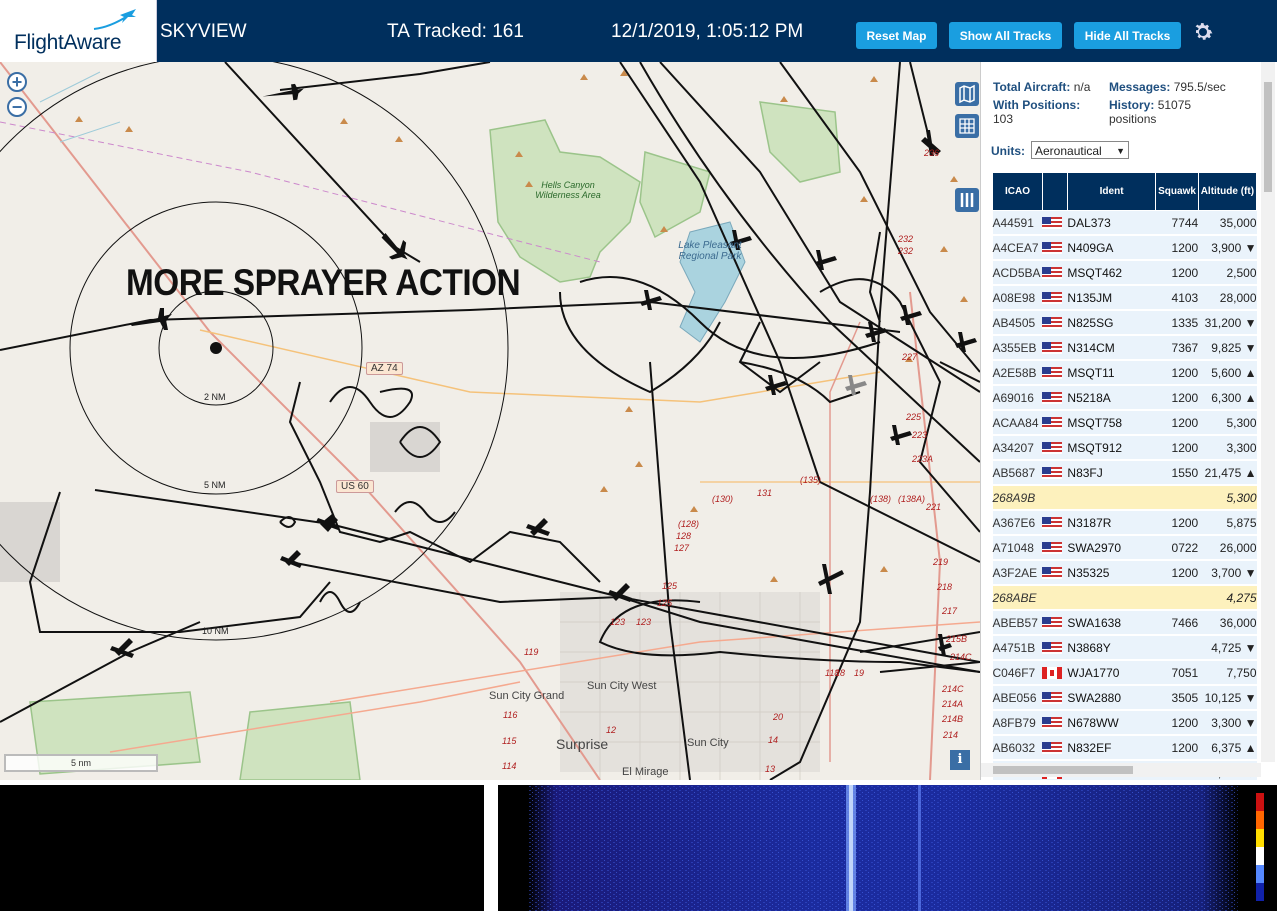  I want to click on squawk-cell: 7466, so click(1177, 623).